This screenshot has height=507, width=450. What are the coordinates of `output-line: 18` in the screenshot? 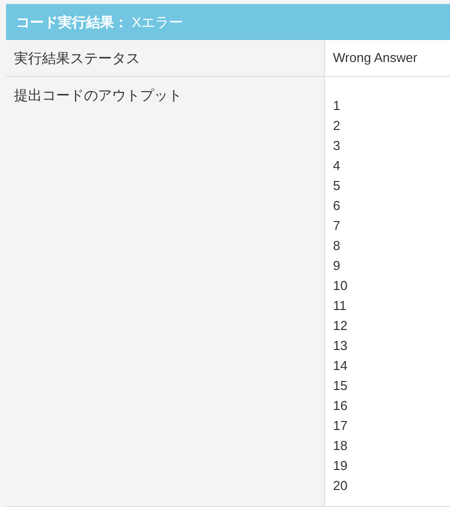 It's located at (340, 446).